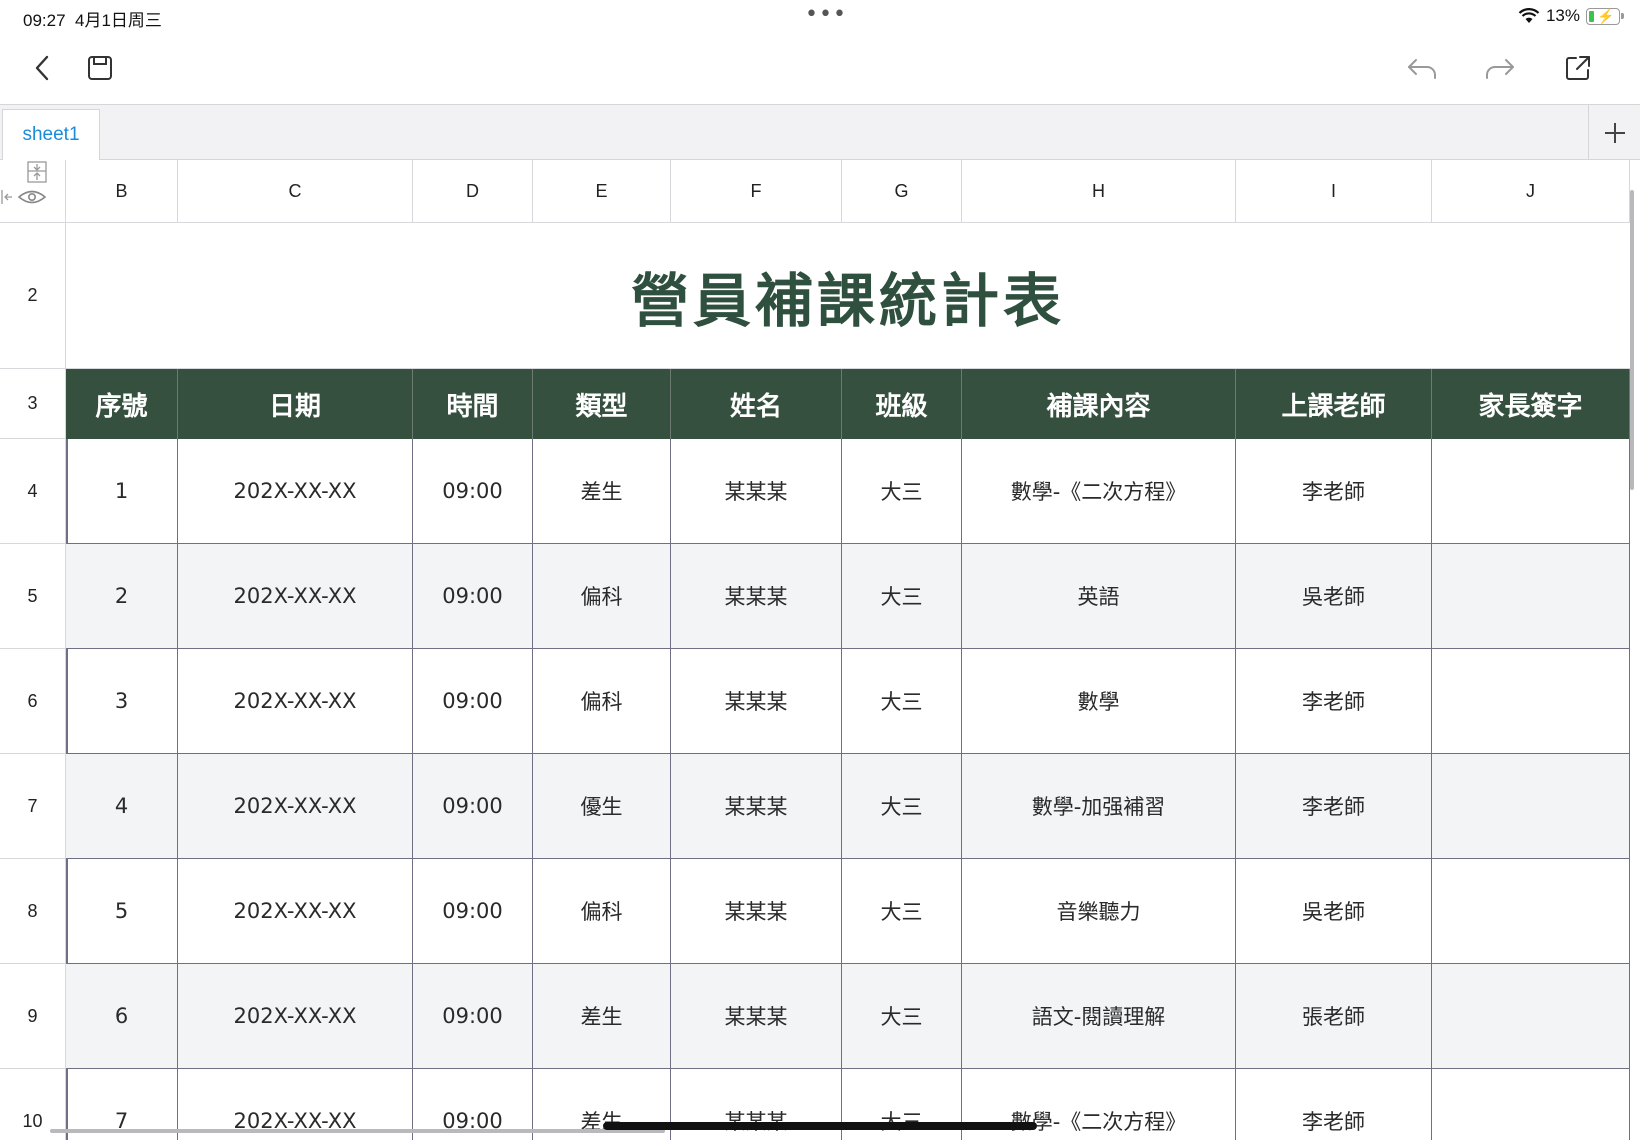 The width and height of the screenshot is (1640, 1140). What do you see at coordinates (357, 1131) in the screenshot?
I see `horizontal-scrollbar` at bounding box center [357, 1131].